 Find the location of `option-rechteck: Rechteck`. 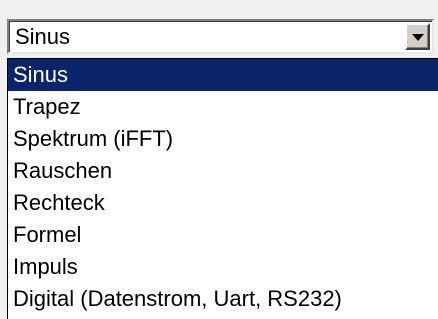

option-rechteck: Rechteck is located at coordinates (223, 203).